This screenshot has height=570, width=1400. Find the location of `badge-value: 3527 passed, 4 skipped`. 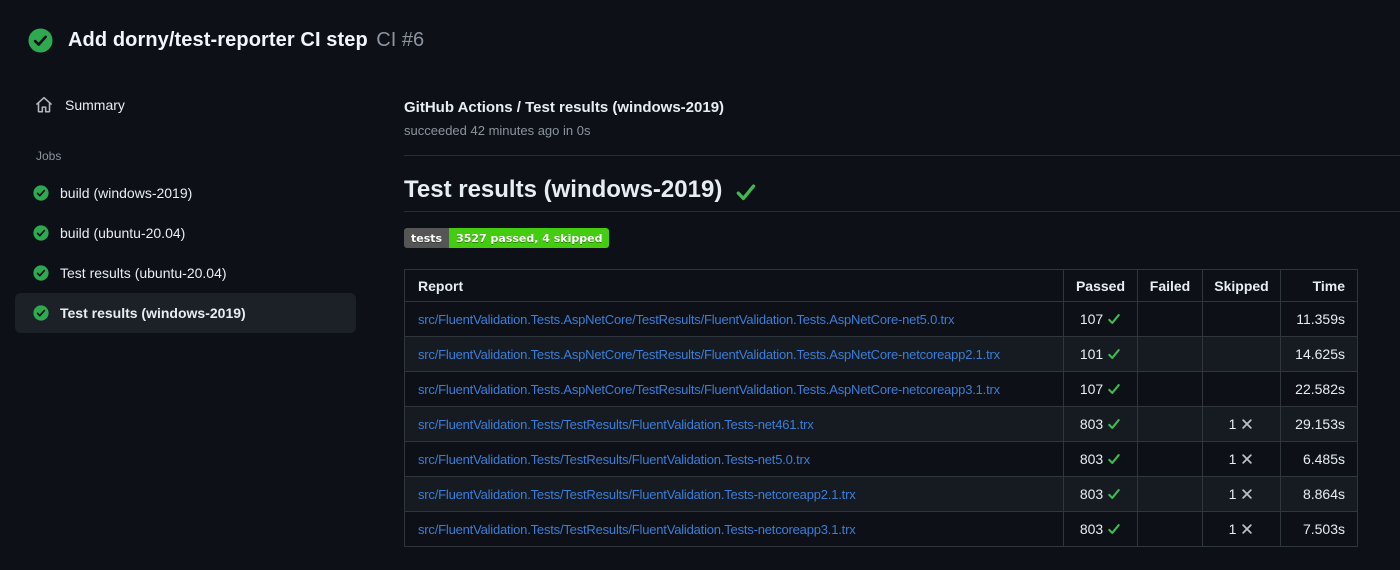

badge-value: 3527 passed, 4 skipped is located at coordinates (529, 238).